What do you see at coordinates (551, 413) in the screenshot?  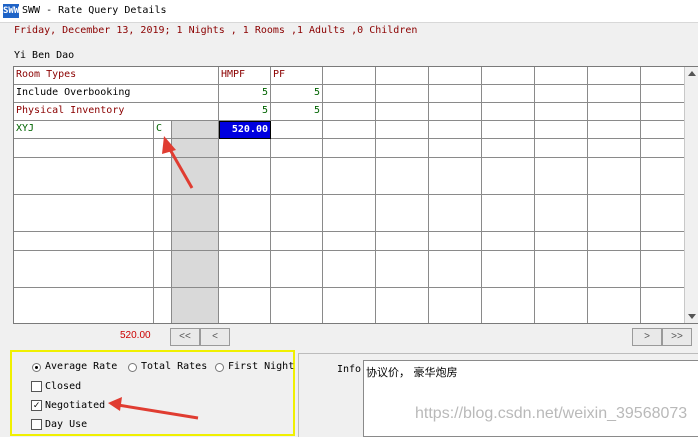 I see `watermark: https://blog.csdn.net/weixin_39568073` at bounding box center [551, 413].